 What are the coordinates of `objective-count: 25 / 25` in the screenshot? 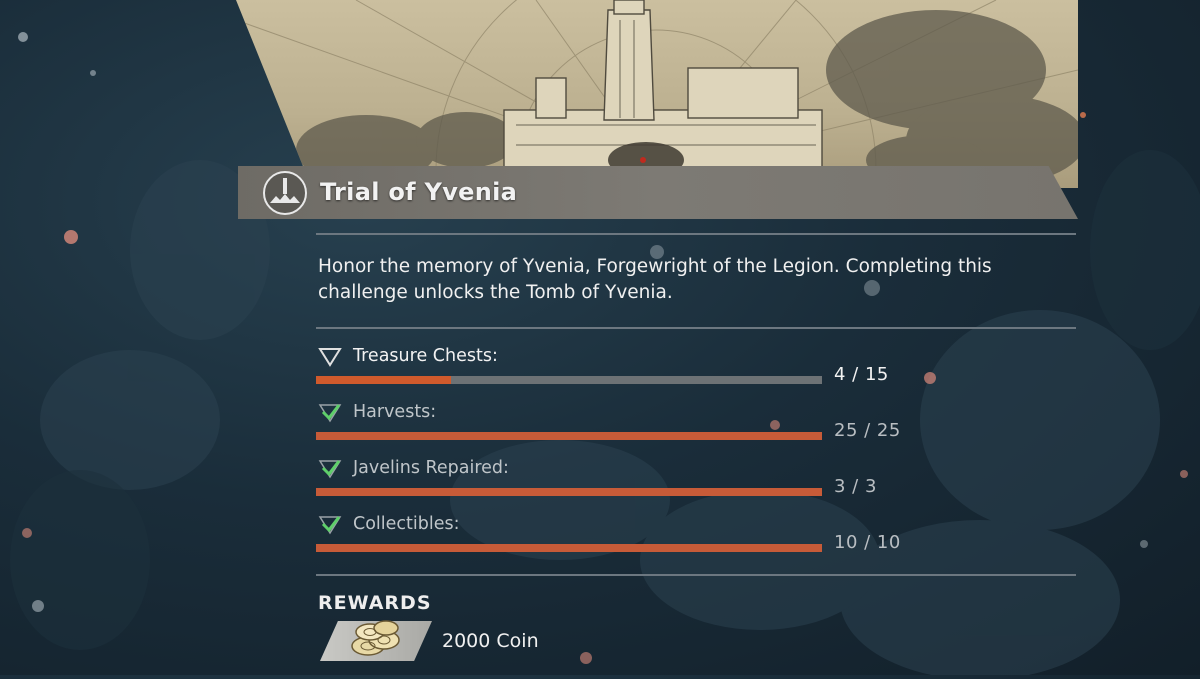 It's located at (867, 430).